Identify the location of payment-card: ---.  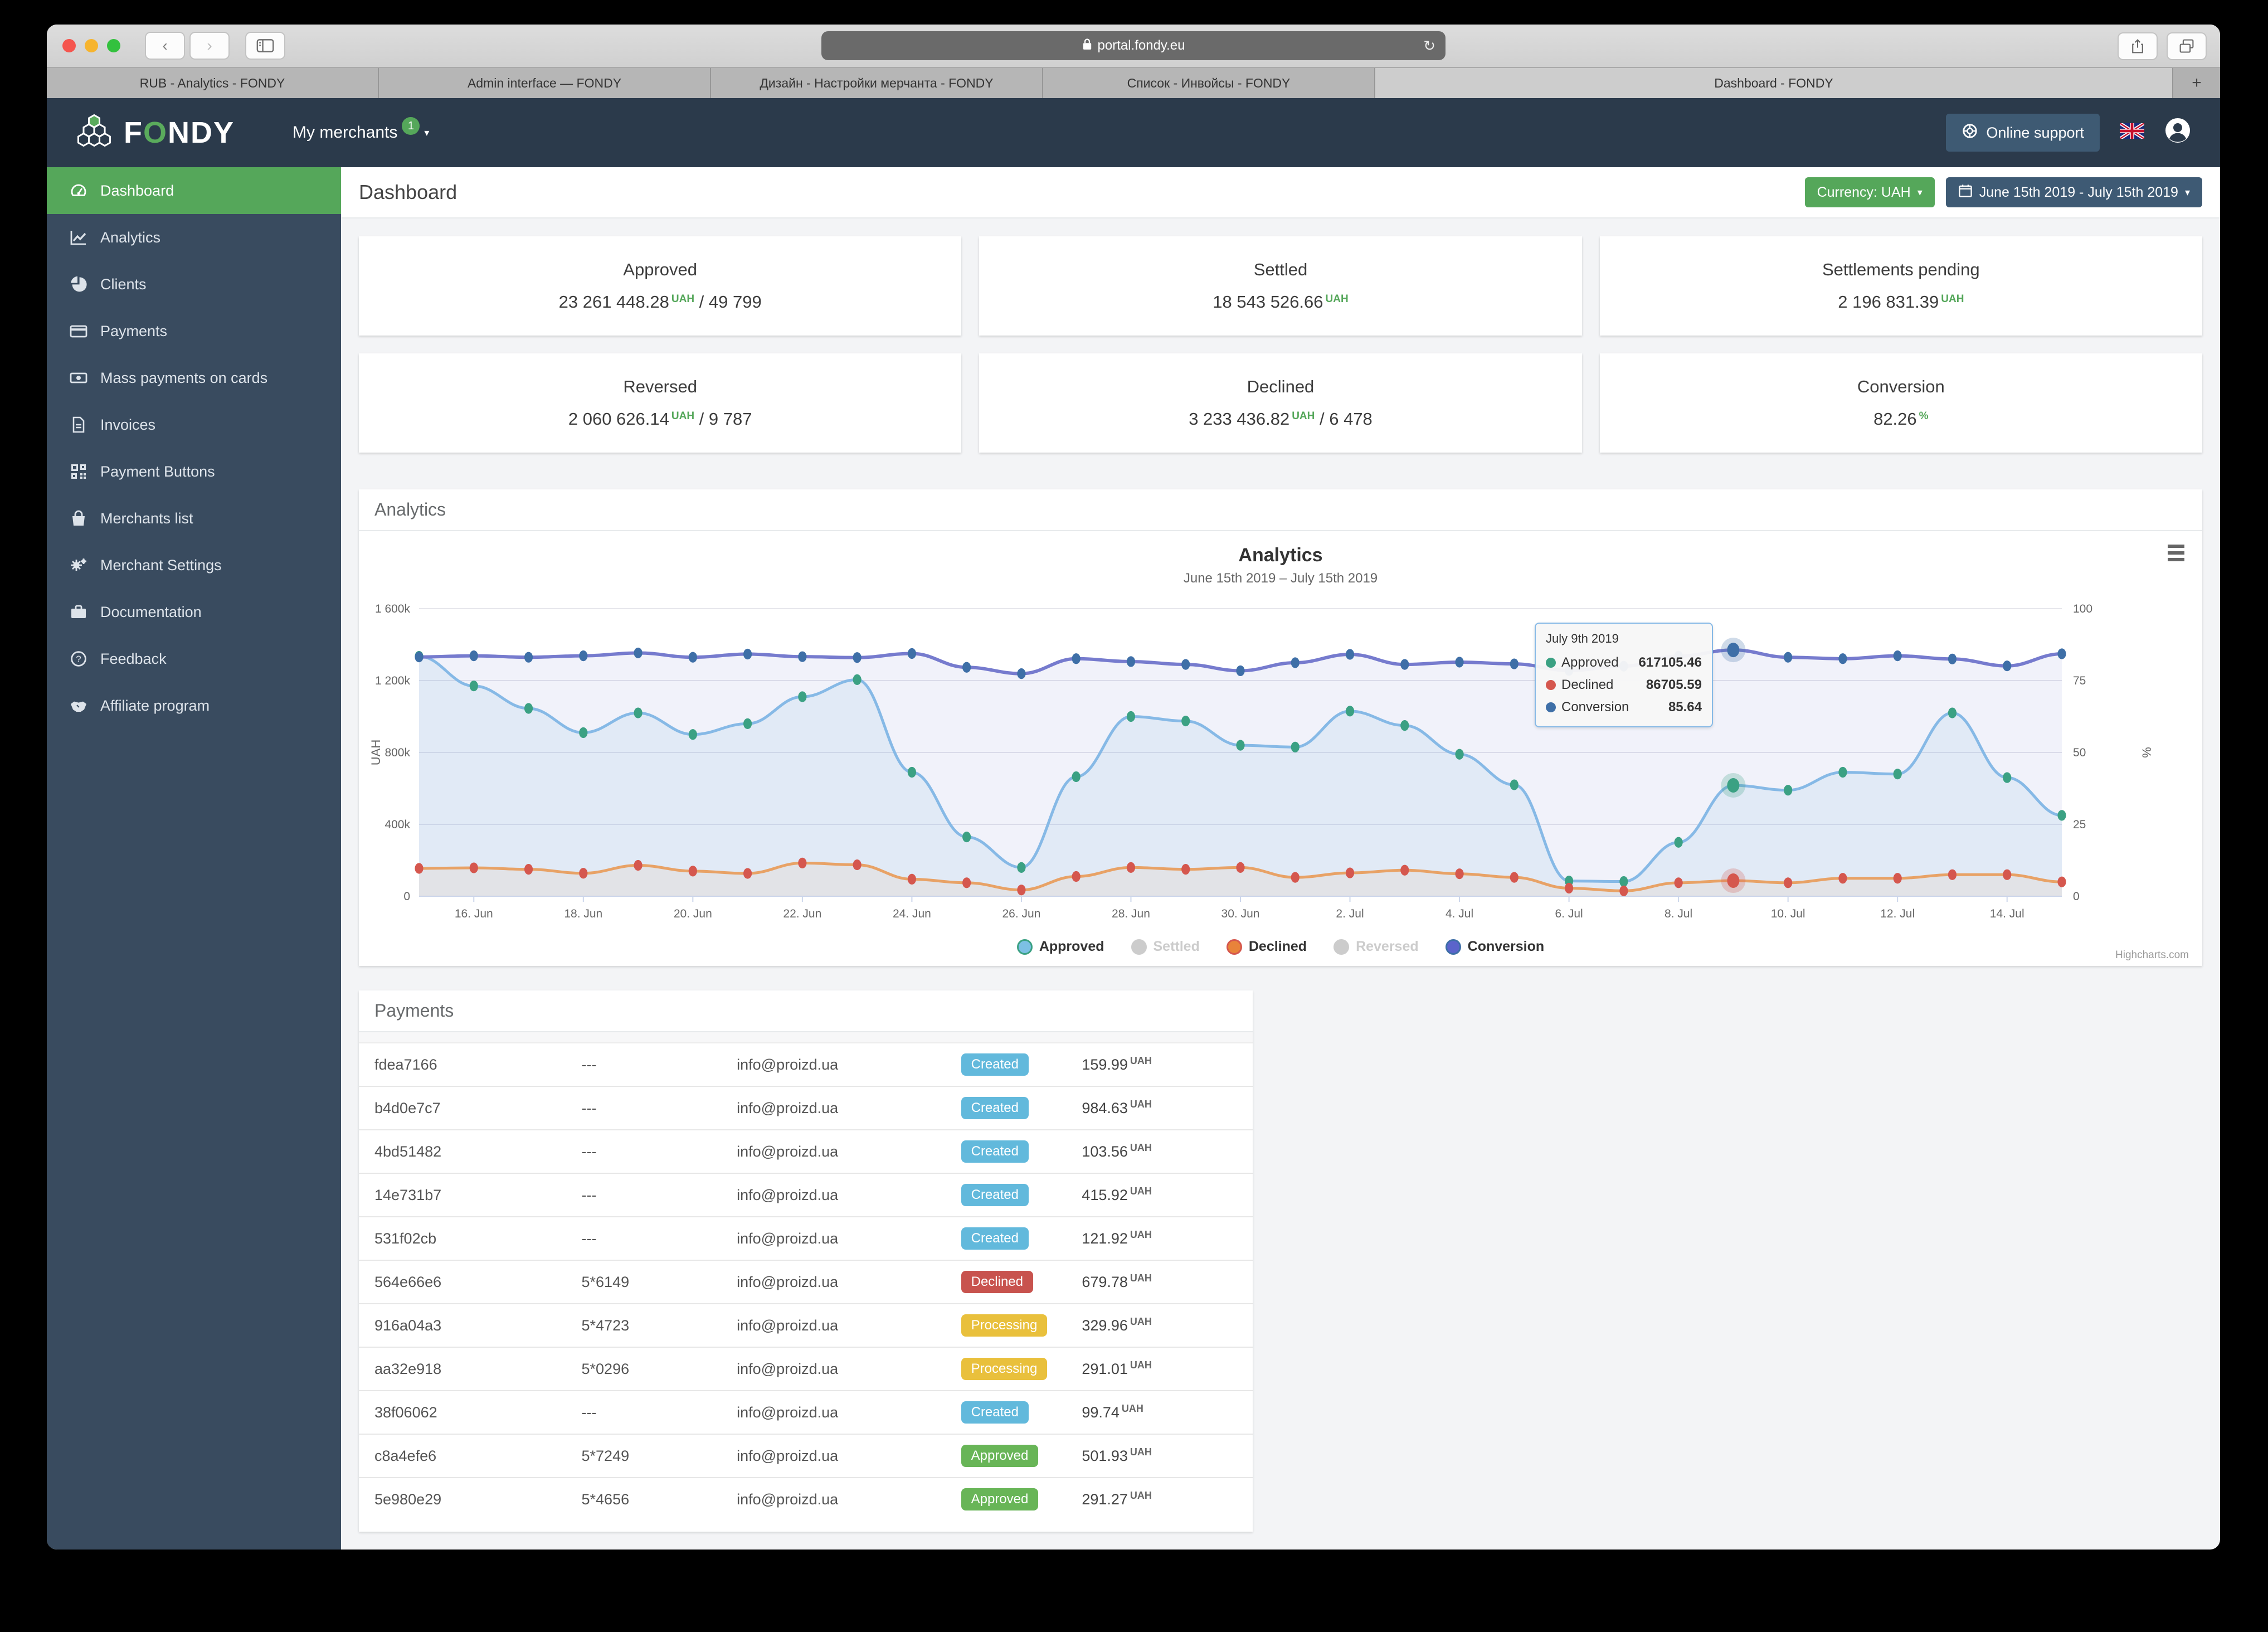
(589, 1151).